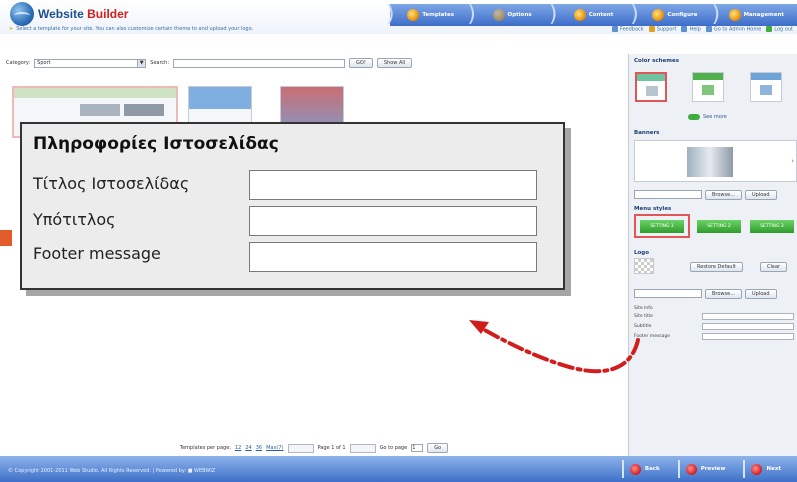 Image resolution: width=797 pixels, height=482 pixels. What do you see at coordinates (769, 29) in the screenshot?
I see `logout-icon` at bounding box center [769, 29].